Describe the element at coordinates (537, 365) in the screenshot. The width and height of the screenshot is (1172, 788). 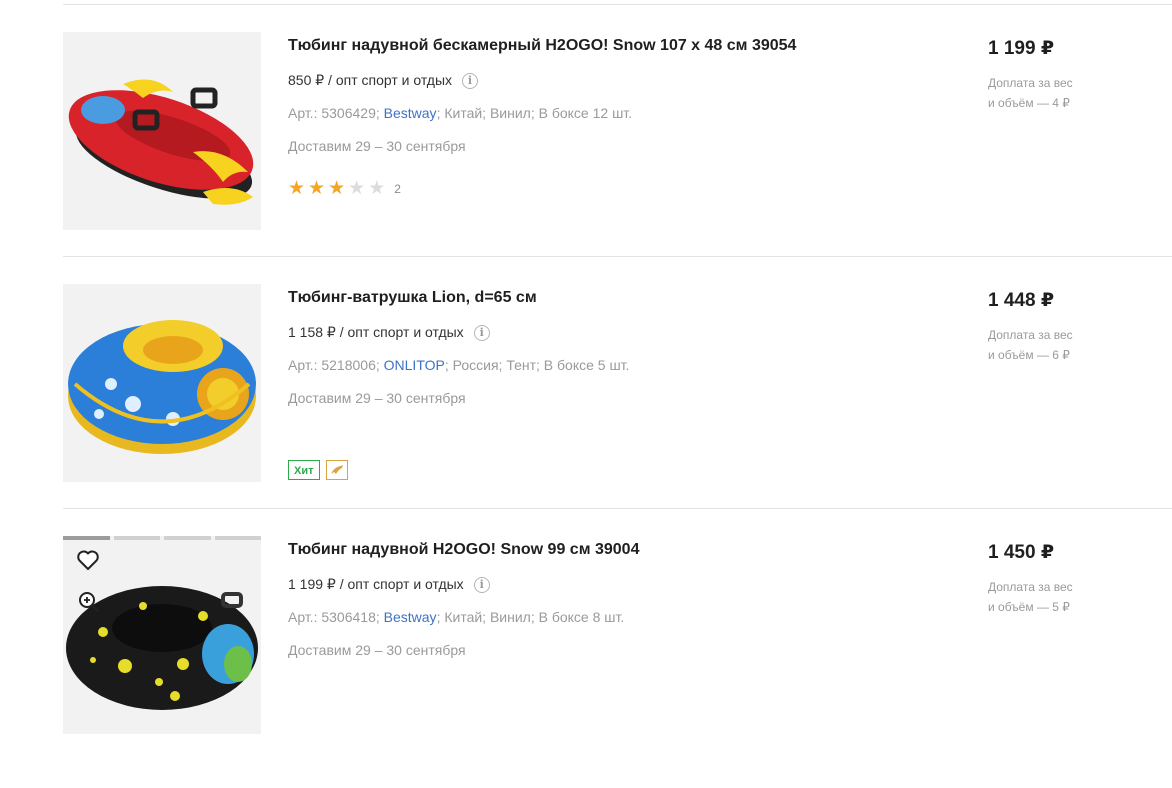
I see `product-details: ; Россия; Тент; В боксе 5 шт.` at that location.